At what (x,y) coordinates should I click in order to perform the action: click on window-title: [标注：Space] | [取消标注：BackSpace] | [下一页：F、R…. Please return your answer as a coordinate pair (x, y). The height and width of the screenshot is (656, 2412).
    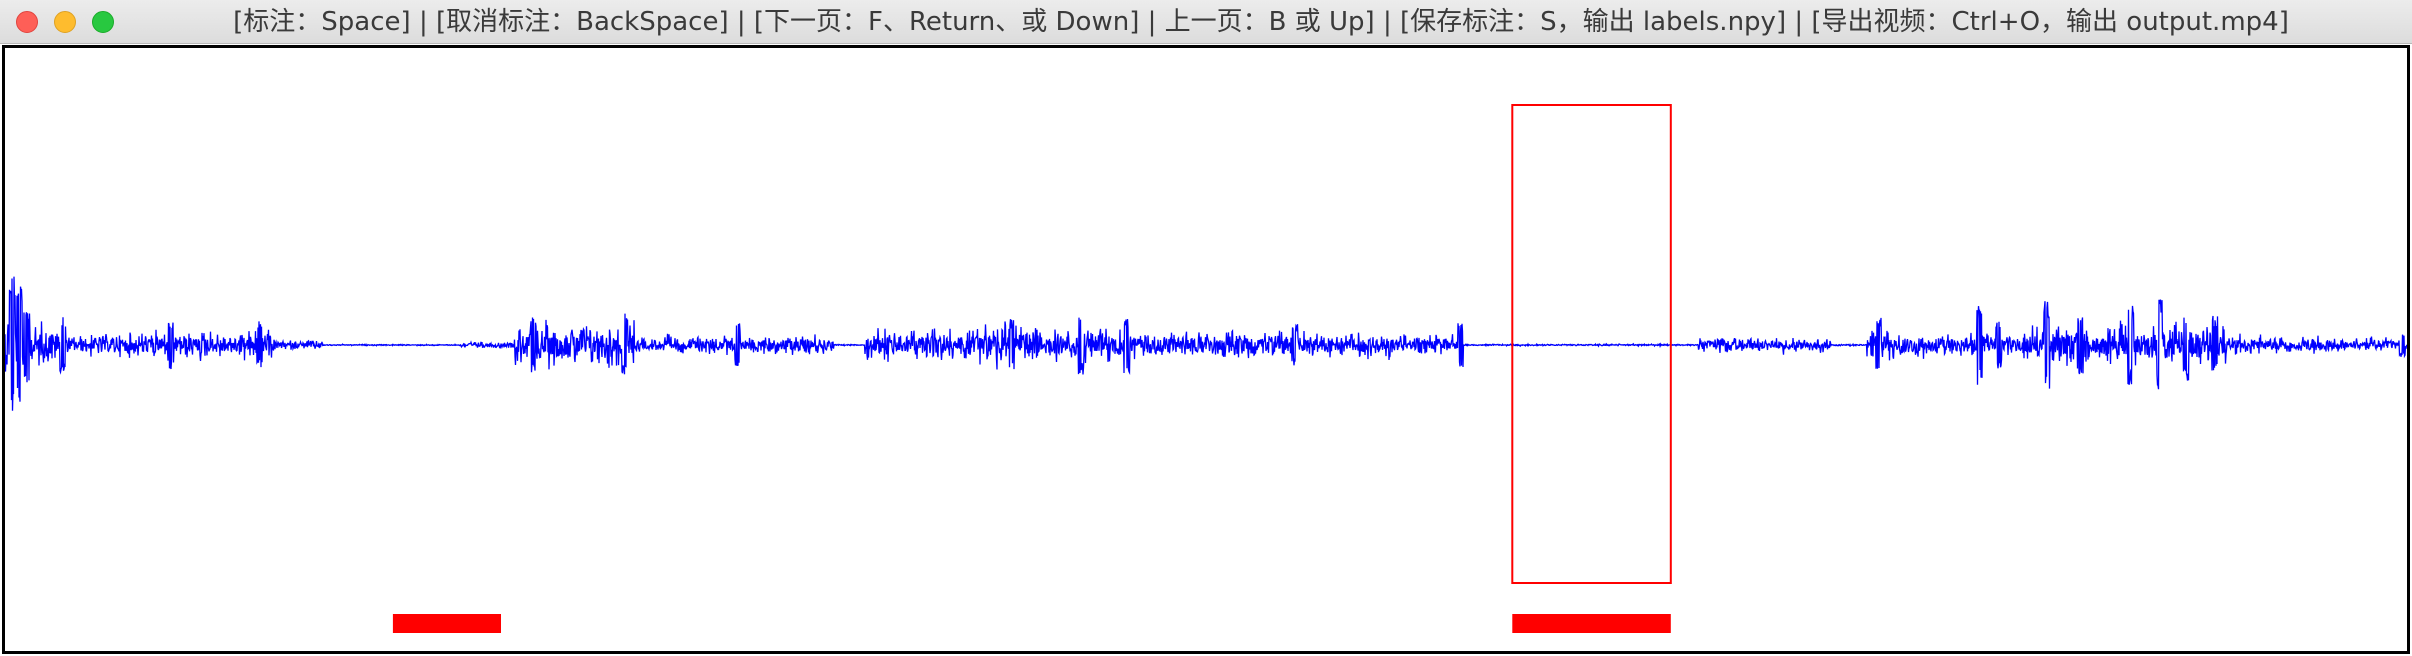
    Looking at the image, I should click on (1261, 22).